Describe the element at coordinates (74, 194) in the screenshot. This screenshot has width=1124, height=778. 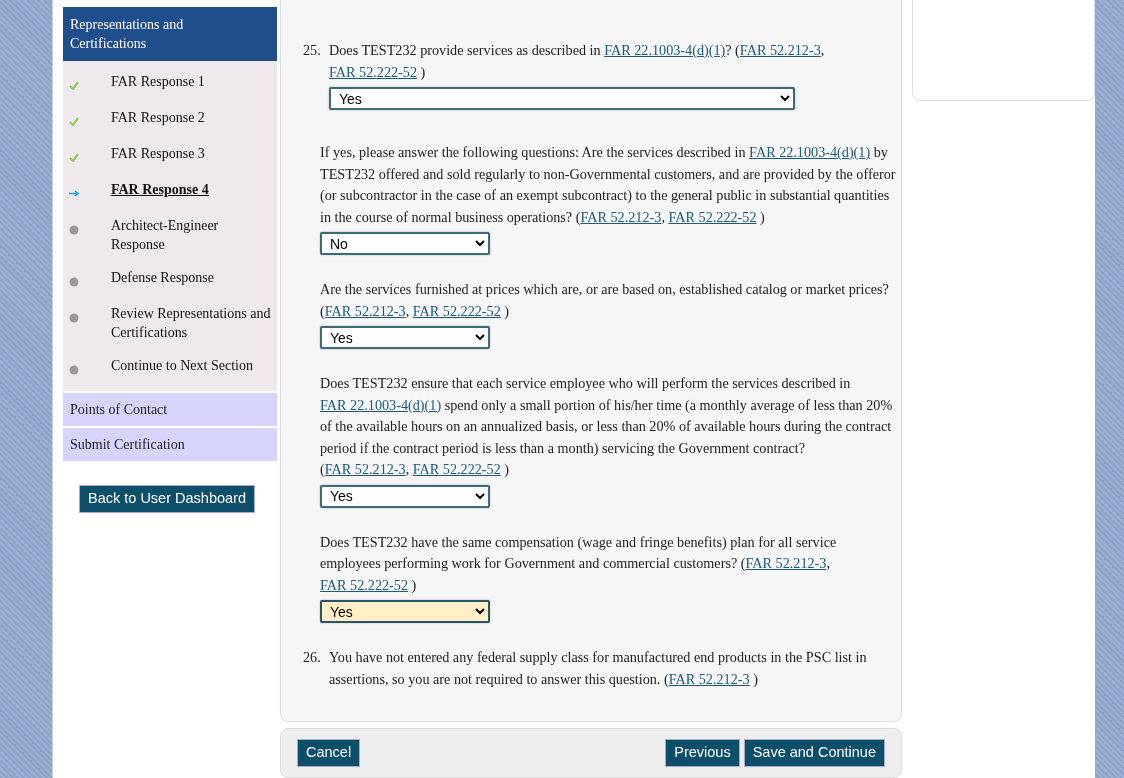
I see `arrow-icon` at that location.